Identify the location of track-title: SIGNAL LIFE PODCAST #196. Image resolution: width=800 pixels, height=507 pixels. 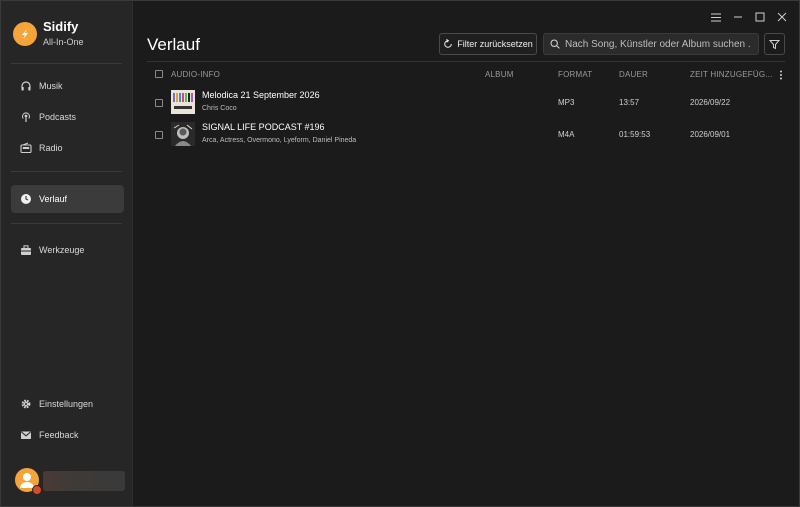
(263, 127).